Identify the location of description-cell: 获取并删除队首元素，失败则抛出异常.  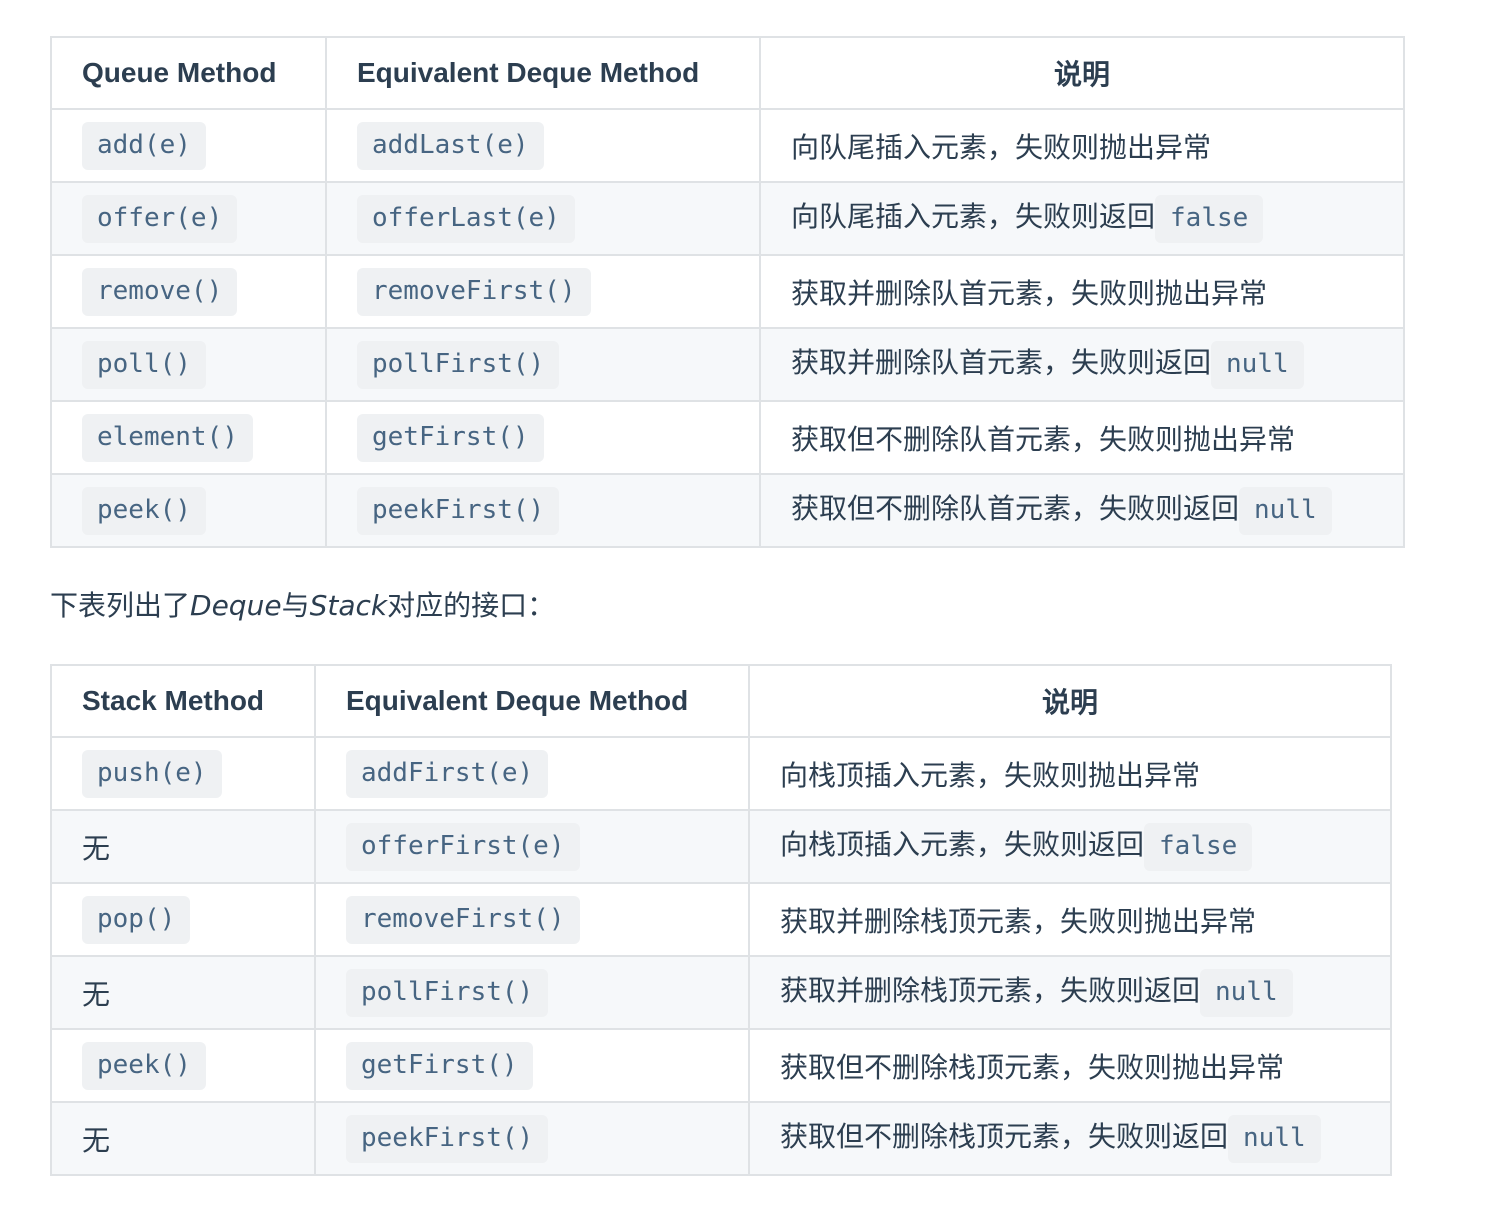
(1082, 291).